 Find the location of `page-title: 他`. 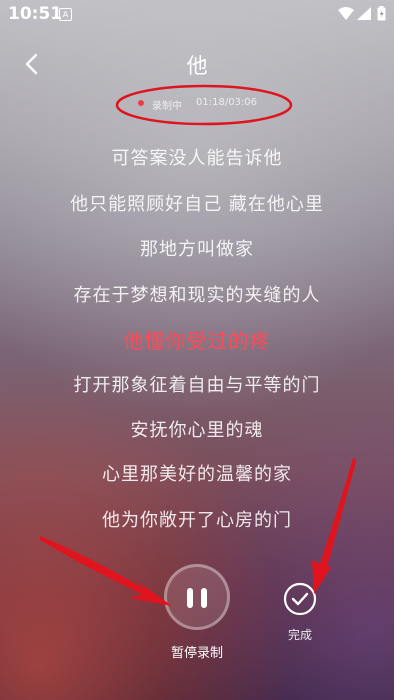

page-title: 他 is located at coordinates (197, 66).